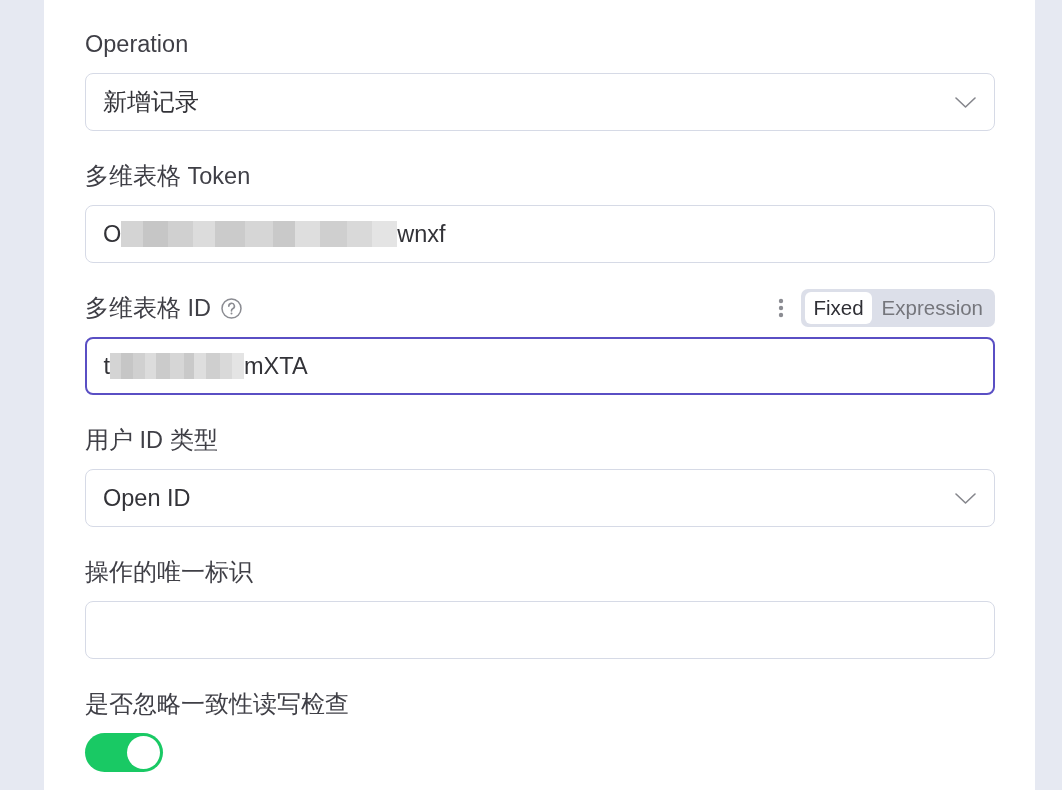  Describe the element at coordinates (232, 308) in the screenshot. I see `help-icon` at that location.